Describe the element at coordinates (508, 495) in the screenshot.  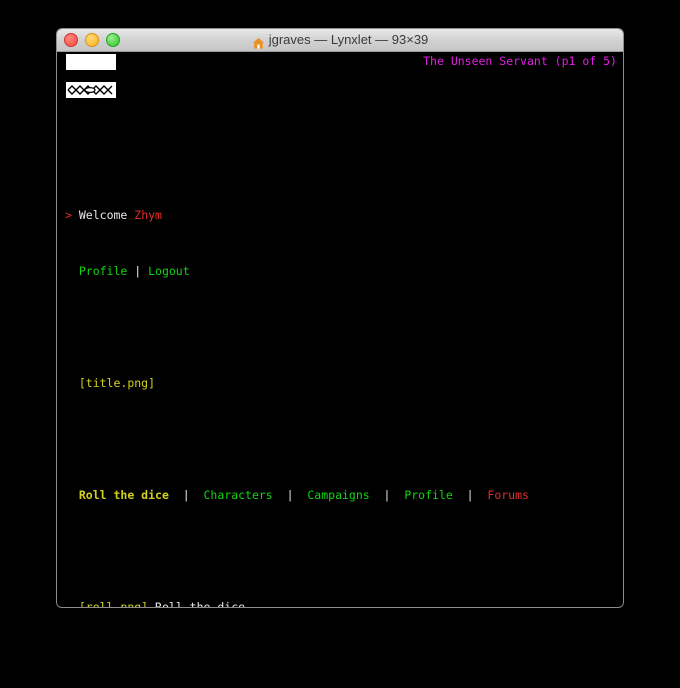
I see `nav-forums: Forums` at that location.